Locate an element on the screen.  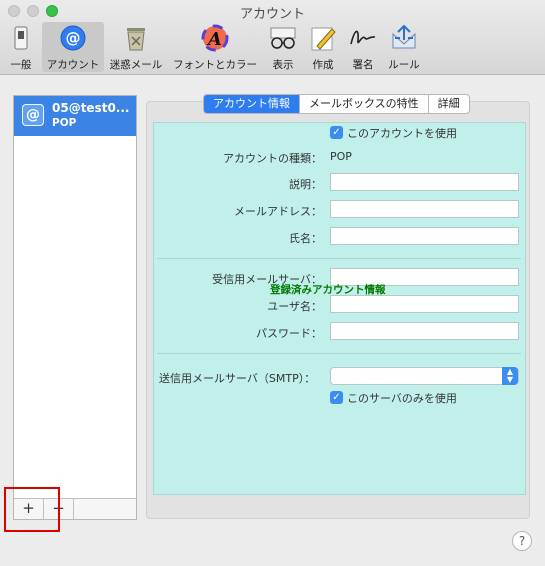
password-field is located at coordinates (424, 331).